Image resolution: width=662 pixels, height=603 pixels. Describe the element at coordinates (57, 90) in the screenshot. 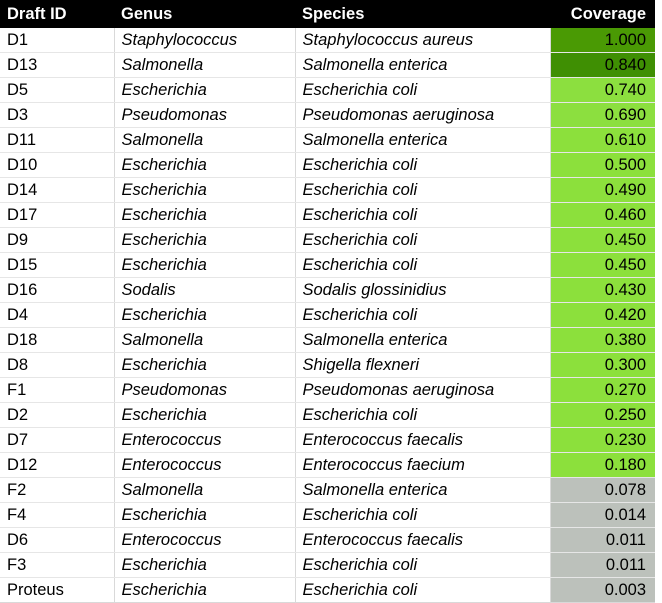

I see `cell-draft-id: D5` at that location.